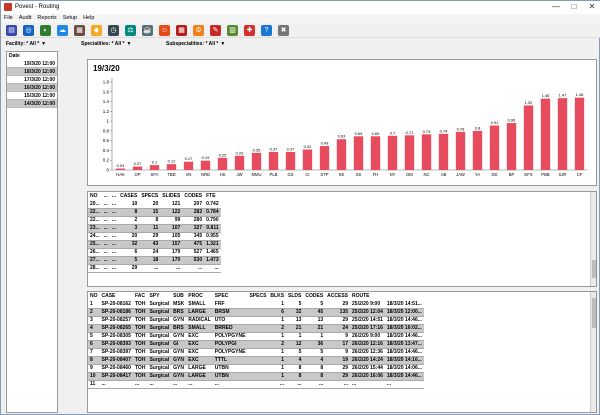 The width and height of the screenshot is (600, 415). What do you see at coordinates (164, 30) in the screenshot?
I see `person-icon: ☺` at bounding box center [164, 30].